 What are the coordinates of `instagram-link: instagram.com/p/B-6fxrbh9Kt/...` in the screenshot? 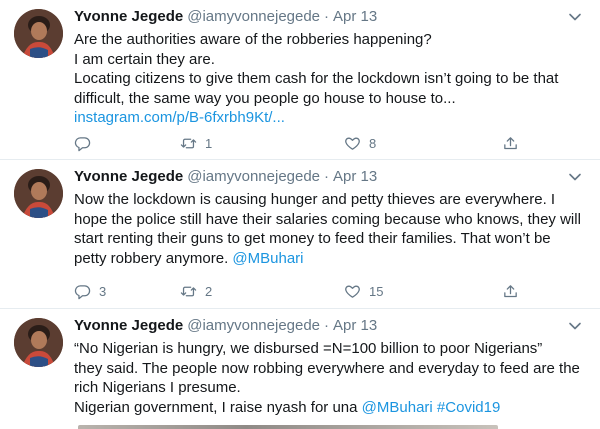 It's located at (328, 118).